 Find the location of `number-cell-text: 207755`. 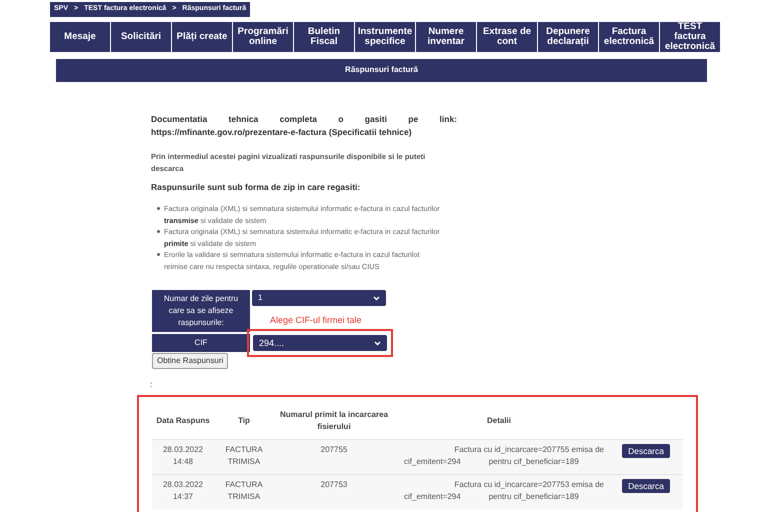

number-cell-text: 207755 is located at coordinates (334, 450).